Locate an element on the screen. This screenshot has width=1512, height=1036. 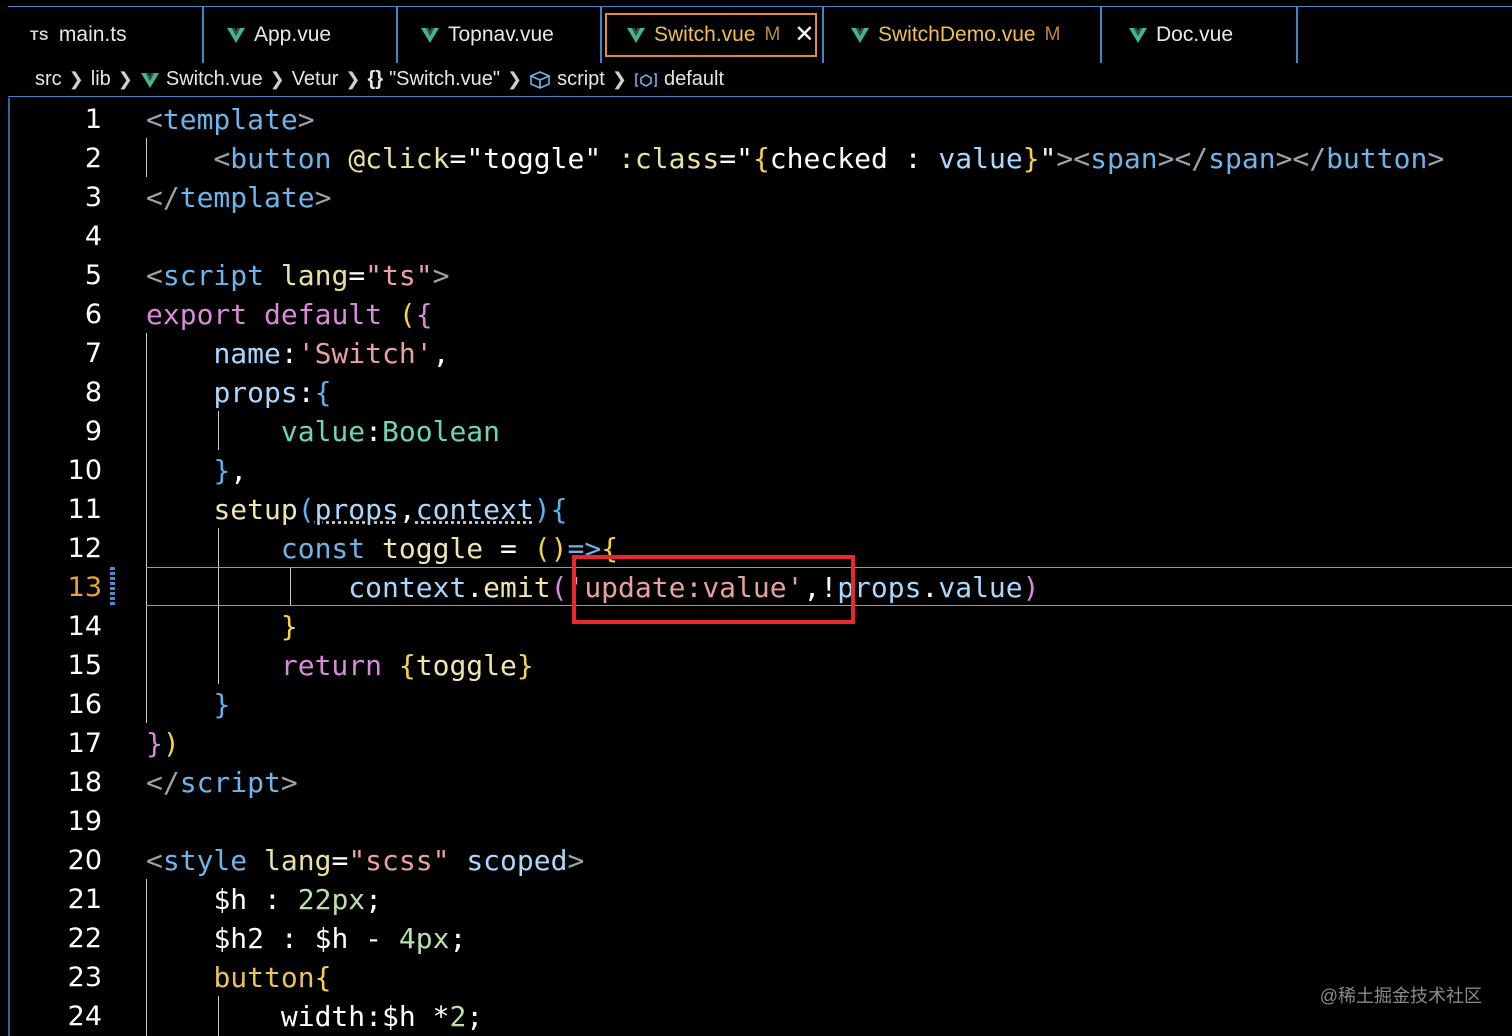
line-number: 19 is located at coordinates (84, 821).